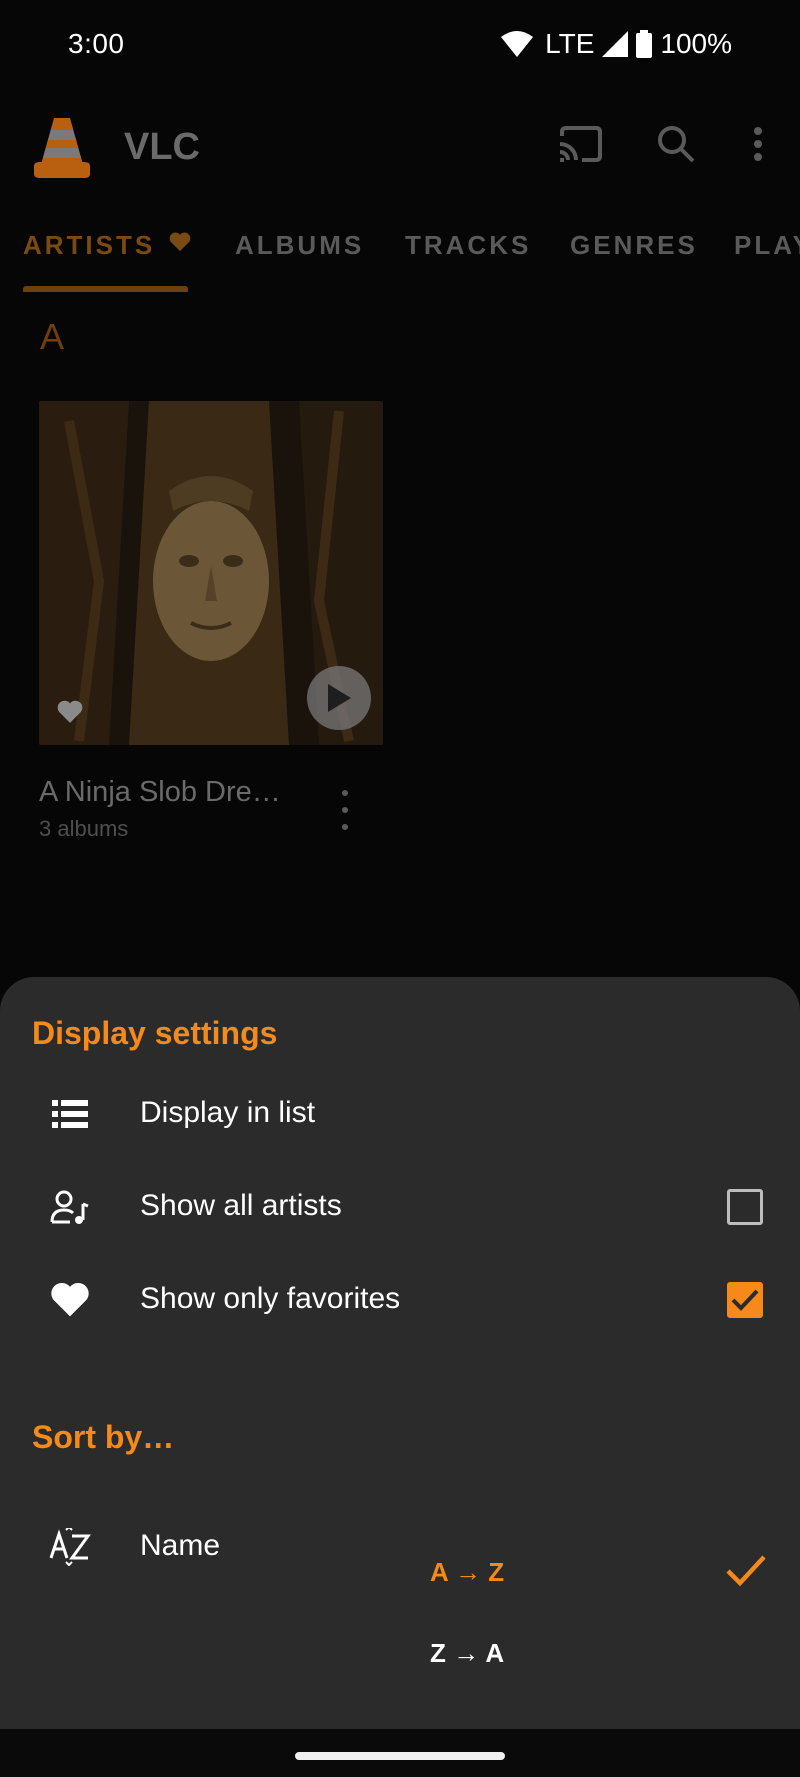 This screenshot has height=1777, width=800. I want to click on sort-name-ascending: A → Z, so click(467, 1572).